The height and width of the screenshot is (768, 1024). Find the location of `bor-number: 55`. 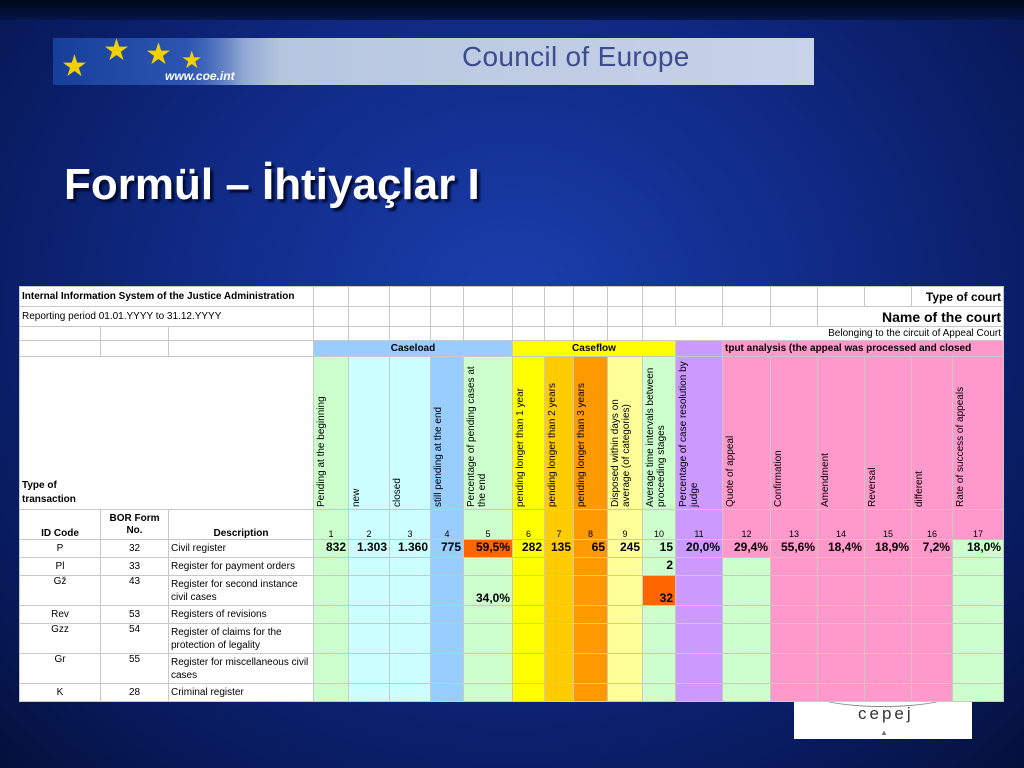

bor-number: 55 is located at coordinates (134, 668).